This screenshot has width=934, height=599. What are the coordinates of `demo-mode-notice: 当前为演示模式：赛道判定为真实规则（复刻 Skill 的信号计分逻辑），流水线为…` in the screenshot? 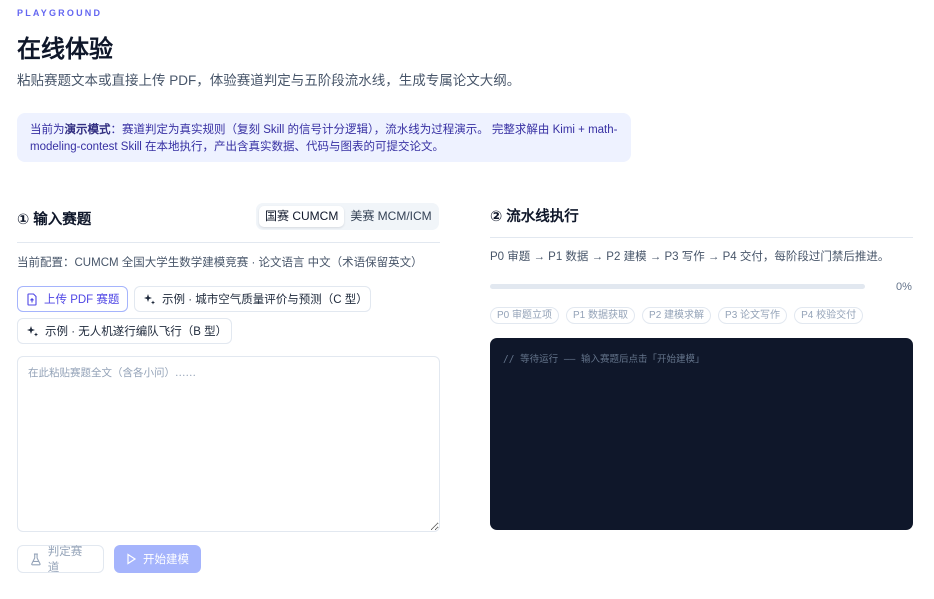 It's located at (324, 137).